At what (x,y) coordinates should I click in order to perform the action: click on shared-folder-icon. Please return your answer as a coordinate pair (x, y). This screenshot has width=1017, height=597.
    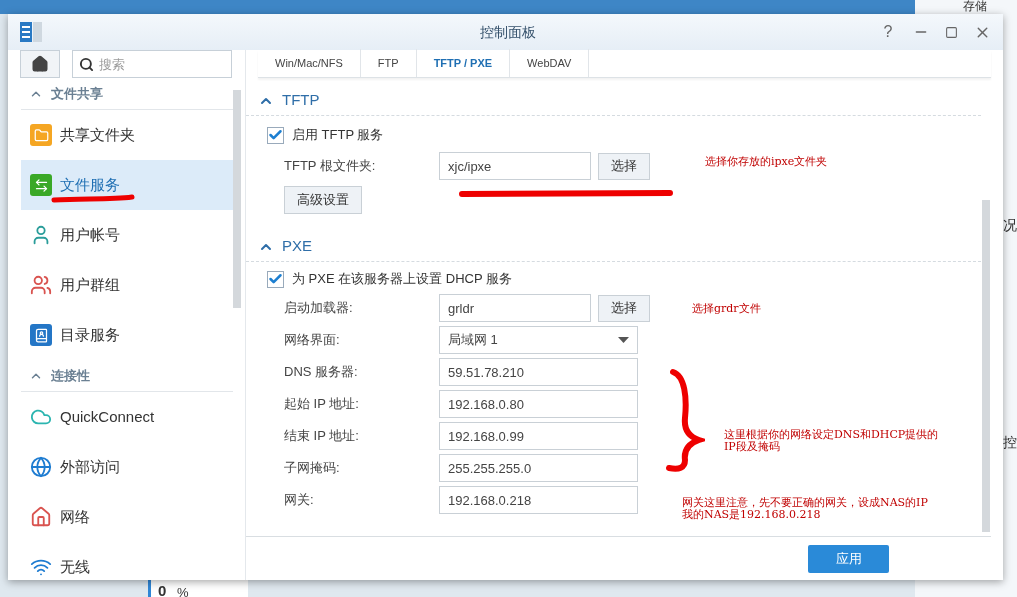
    Looking at the image, I should click on (41, 135).